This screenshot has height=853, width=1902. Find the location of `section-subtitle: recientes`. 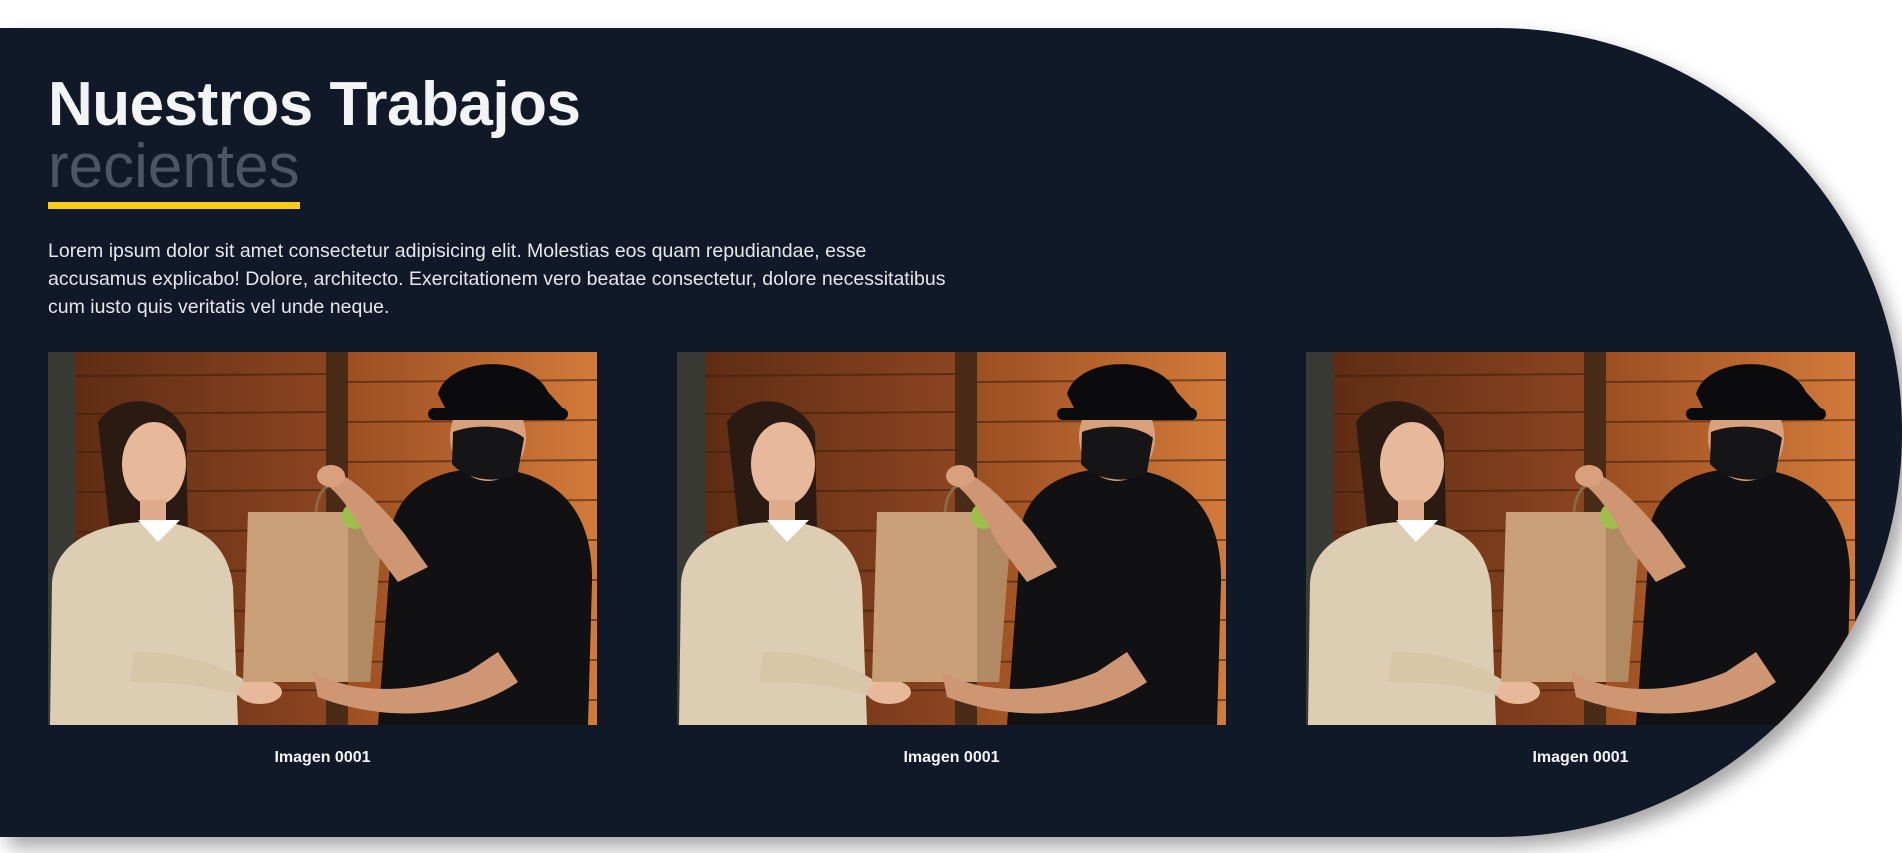

section-subtitle: recientes is located at coordinates (174, 172).